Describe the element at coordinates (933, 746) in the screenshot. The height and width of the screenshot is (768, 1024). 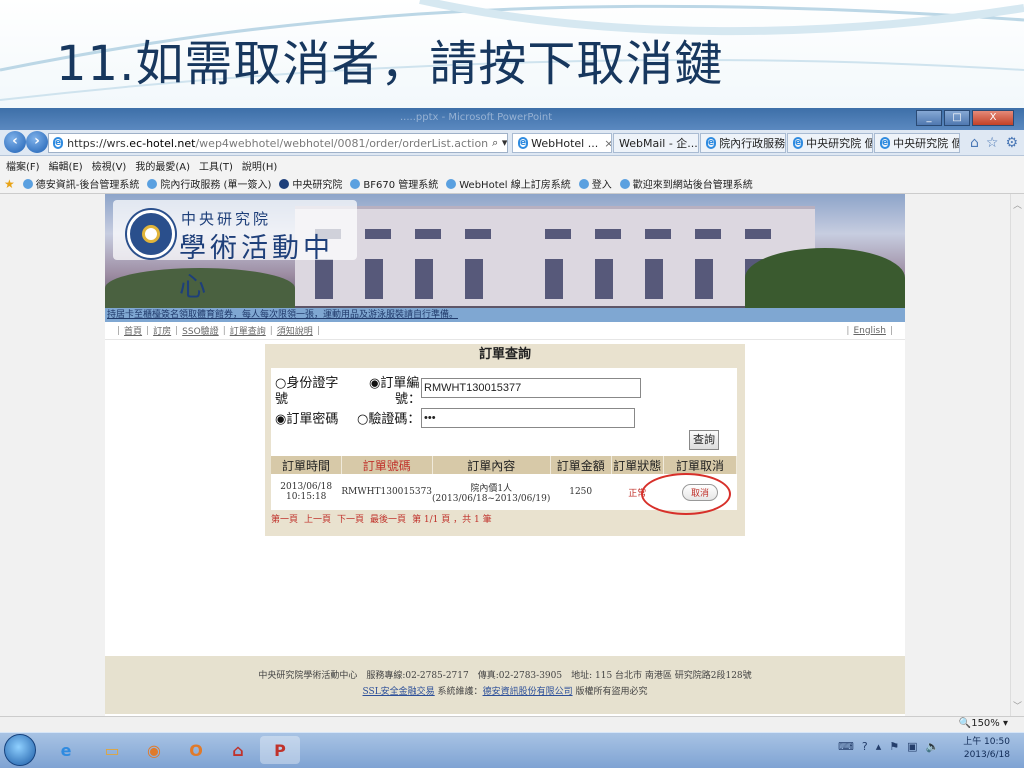
I see `volume-icon: 🔈` at that location.